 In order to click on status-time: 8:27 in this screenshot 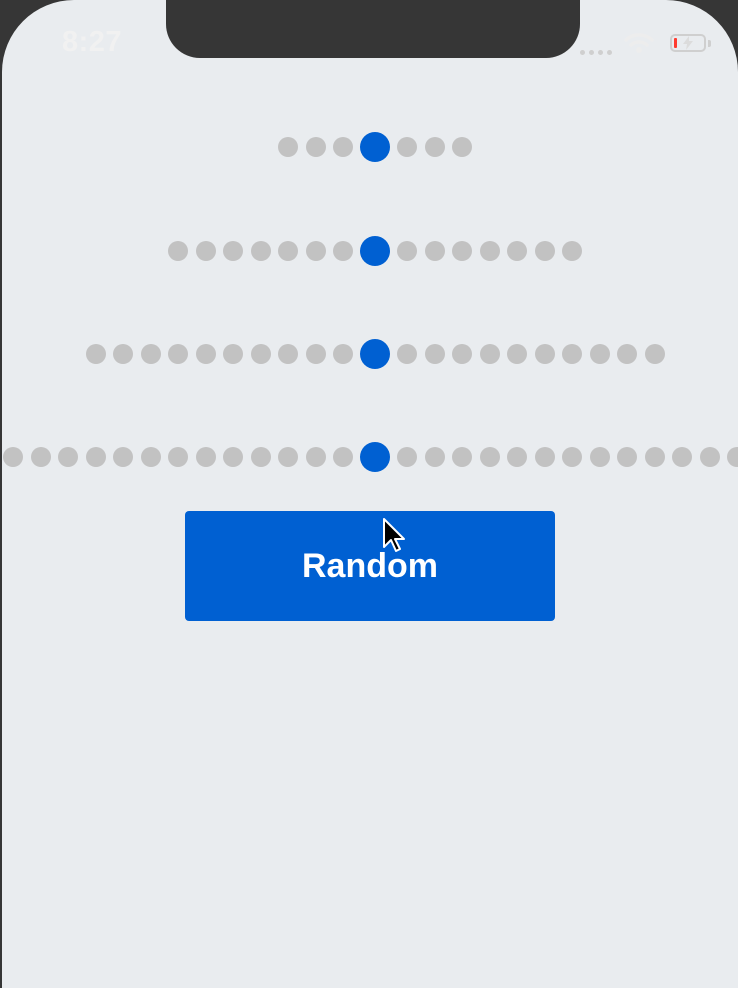, I will do `click(92, 42)`.